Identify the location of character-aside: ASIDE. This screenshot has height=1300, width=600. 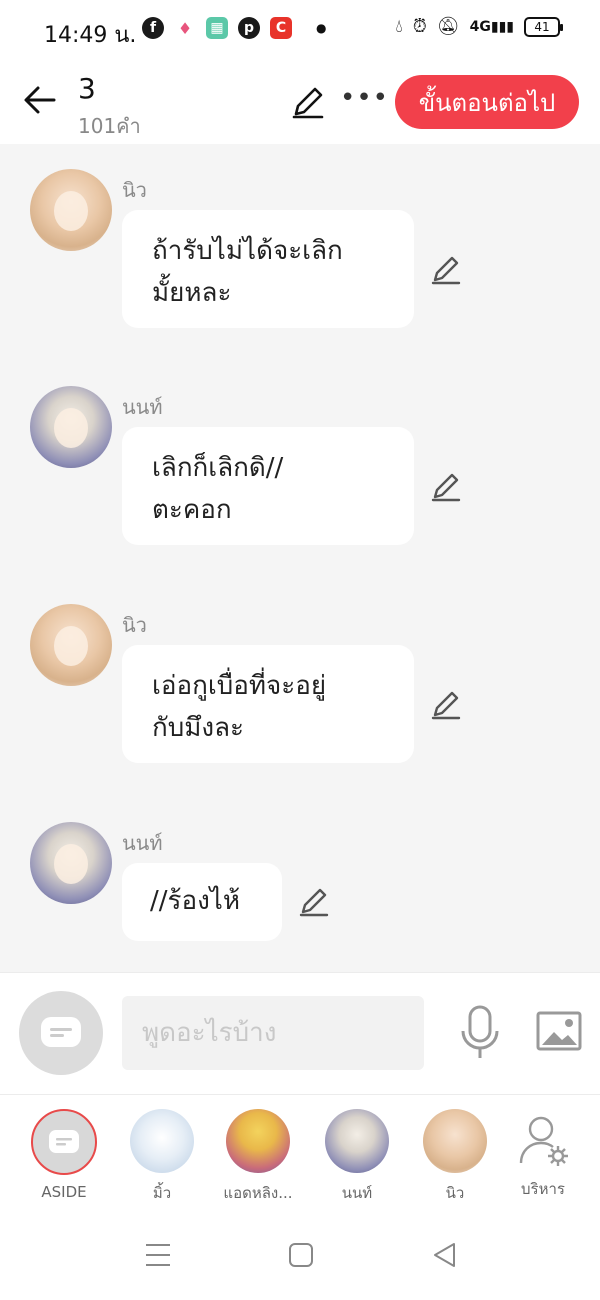
(64, 1155).